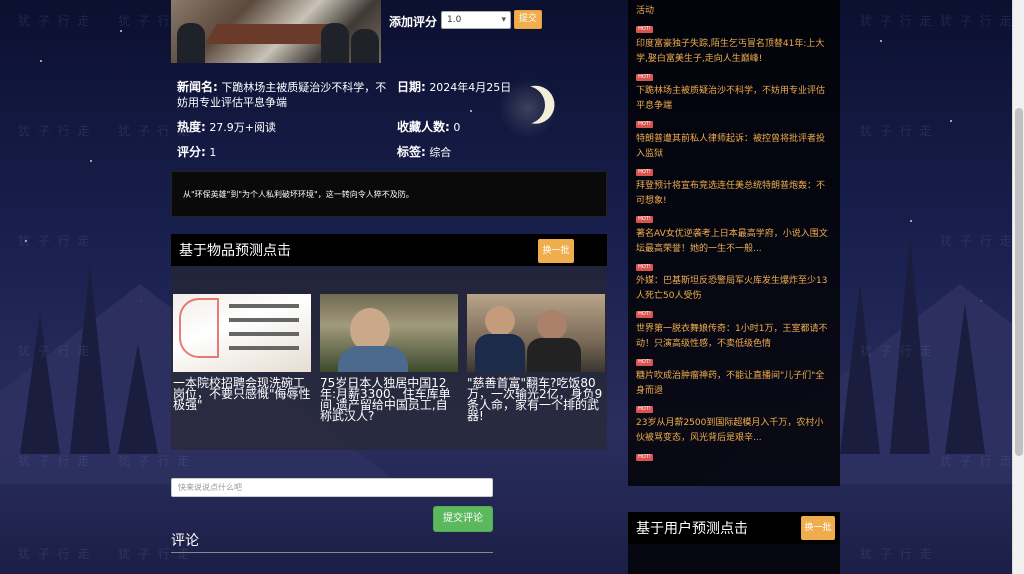 The height and width of the screenshot is (574, 1024). Describe the element at coordinates (282, 94) in the screenshot. I see `news-name: 新闻名: 下跪林场主被质疑治沙不科学，不妨用专业评估平息争端` at that location.